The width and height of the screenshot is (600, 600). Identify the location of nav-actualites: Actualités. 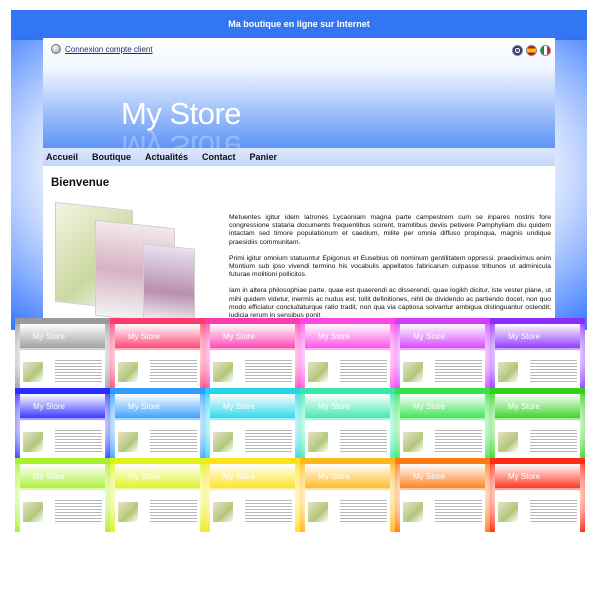
(166, 157).